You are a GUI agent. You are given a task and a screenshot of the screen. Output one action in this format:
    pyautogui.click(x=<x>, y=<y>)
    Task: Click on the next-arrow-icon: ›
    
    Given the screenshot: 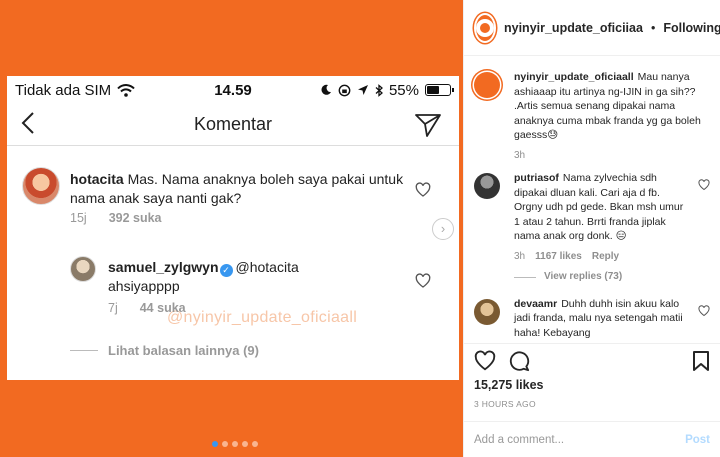 What is the action you would take?
    pyautogui.click(x=443, y=229)
    